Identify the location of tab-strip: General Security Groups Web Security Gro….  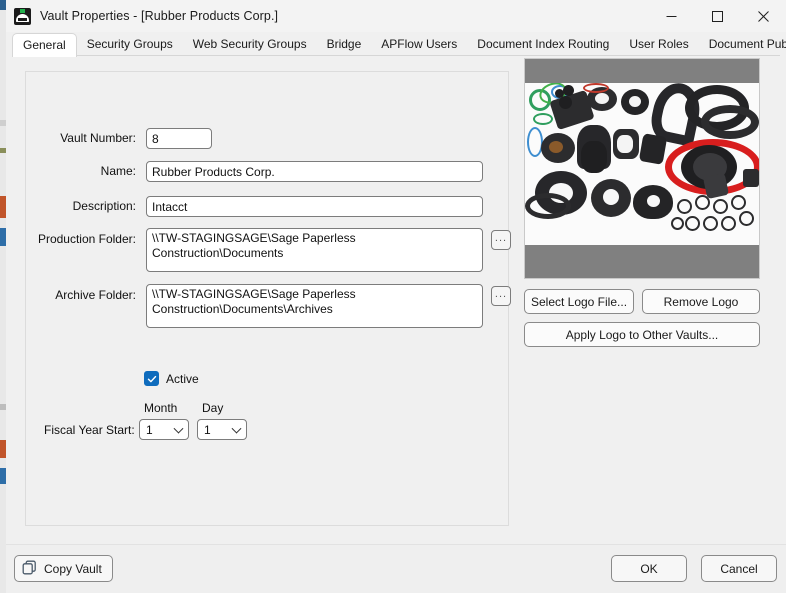
(396, 44).